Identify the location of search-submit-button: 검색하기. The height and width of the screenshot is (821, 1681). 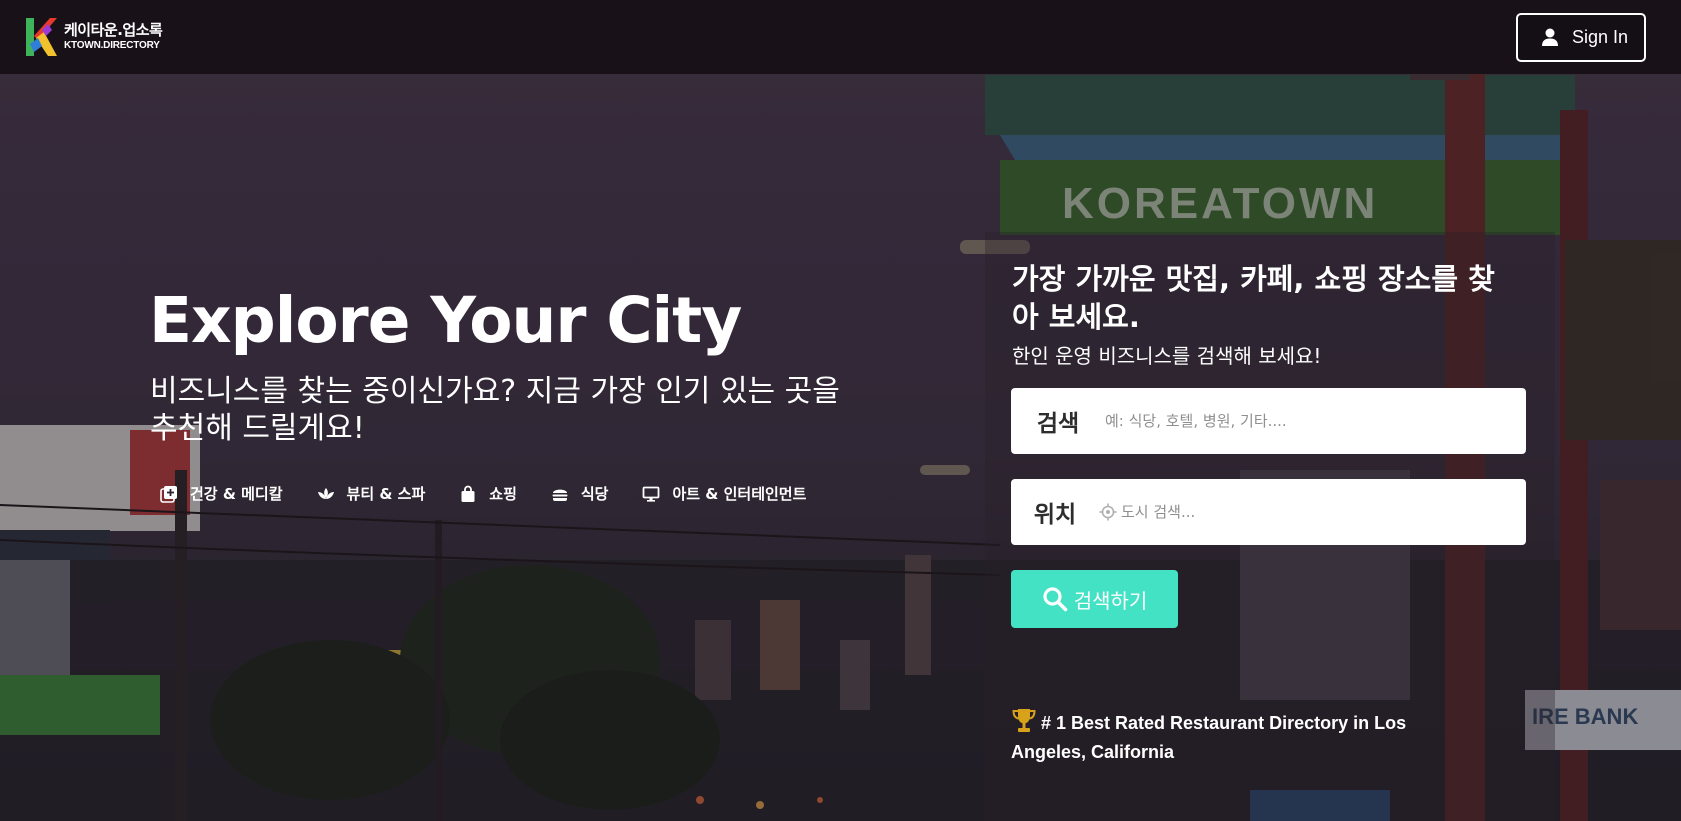
(1094, 599).